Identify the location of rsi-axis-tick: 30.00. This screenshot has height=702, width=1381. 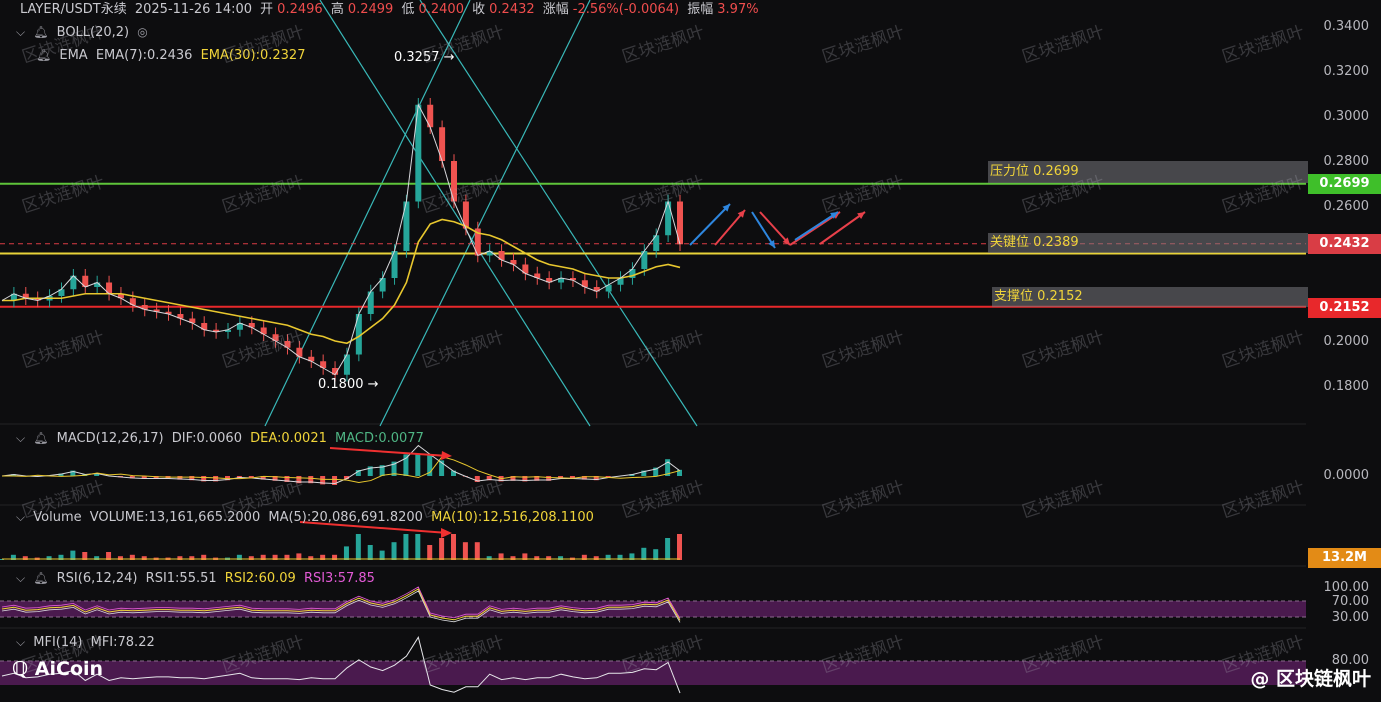
(1350, 617).